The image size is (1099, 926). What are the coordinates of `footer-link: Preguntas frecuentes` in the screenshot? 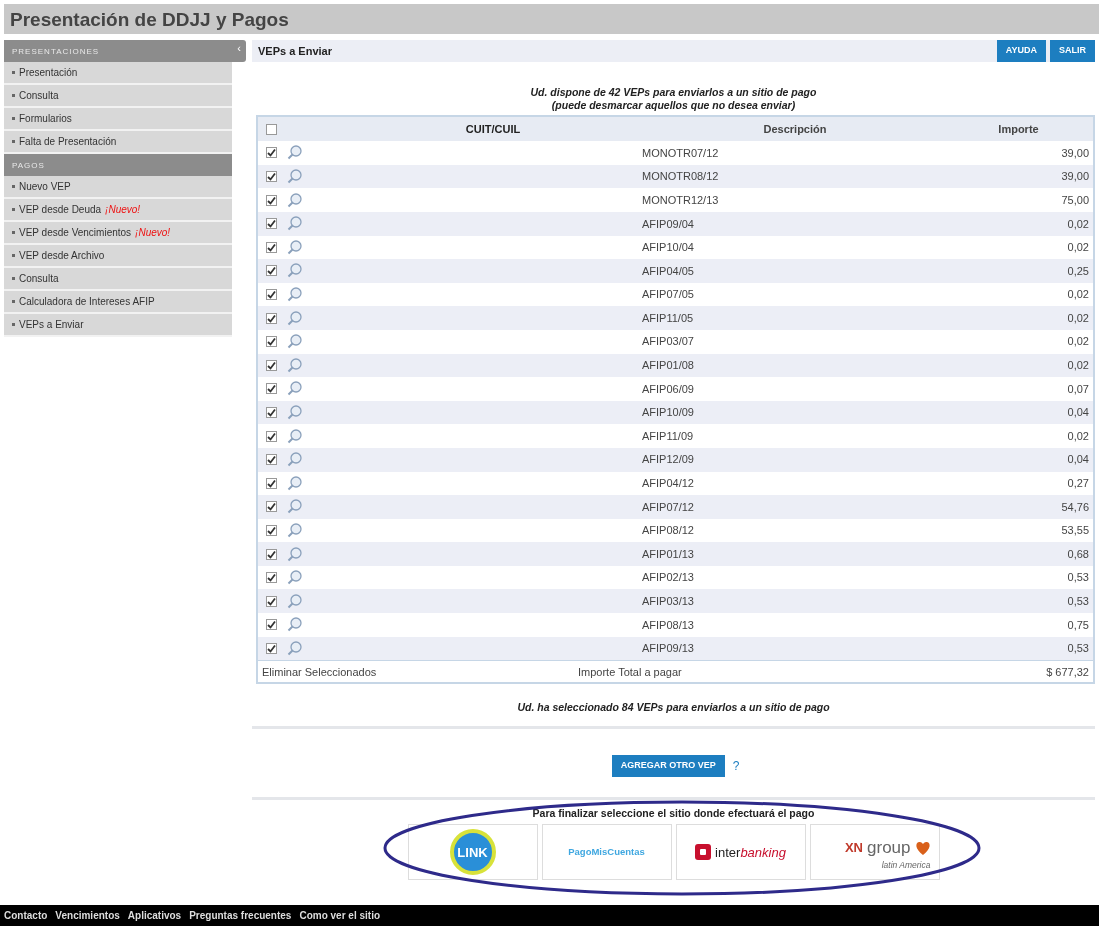 It's located at (240, 915).